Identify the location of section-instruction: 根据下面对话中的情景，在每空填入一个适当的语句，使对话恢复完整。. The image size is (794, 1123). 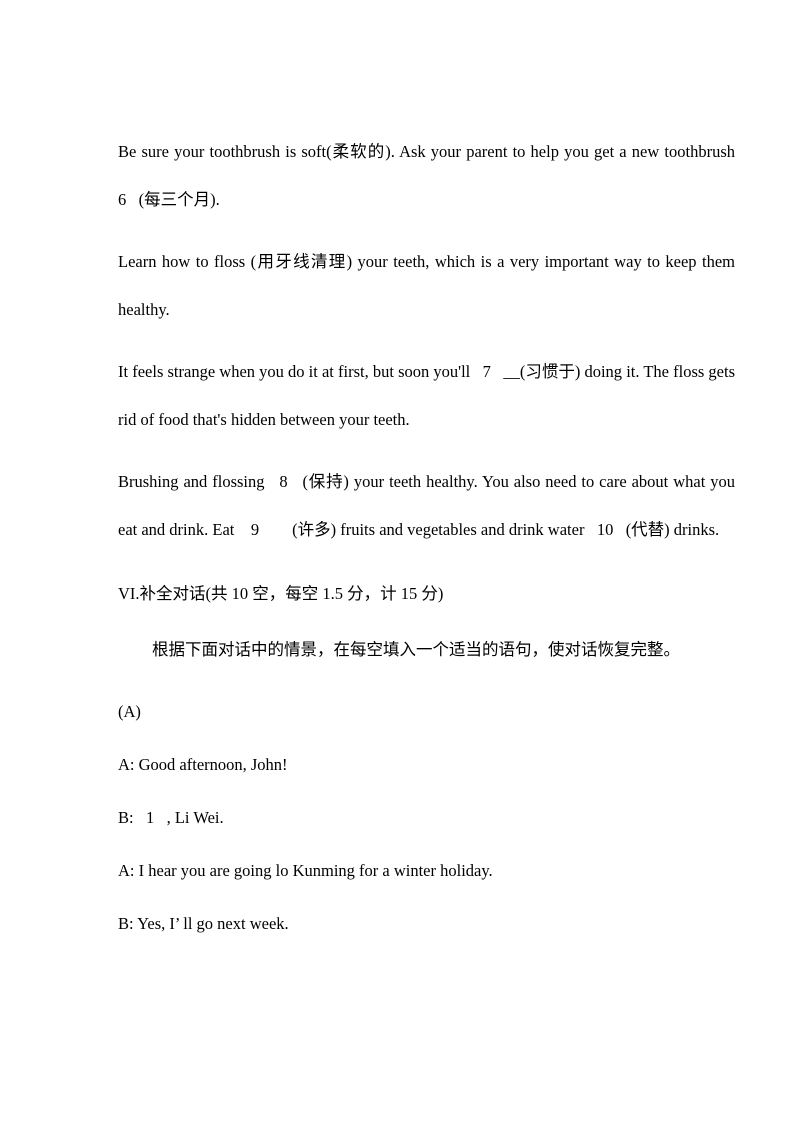
(416, 649).